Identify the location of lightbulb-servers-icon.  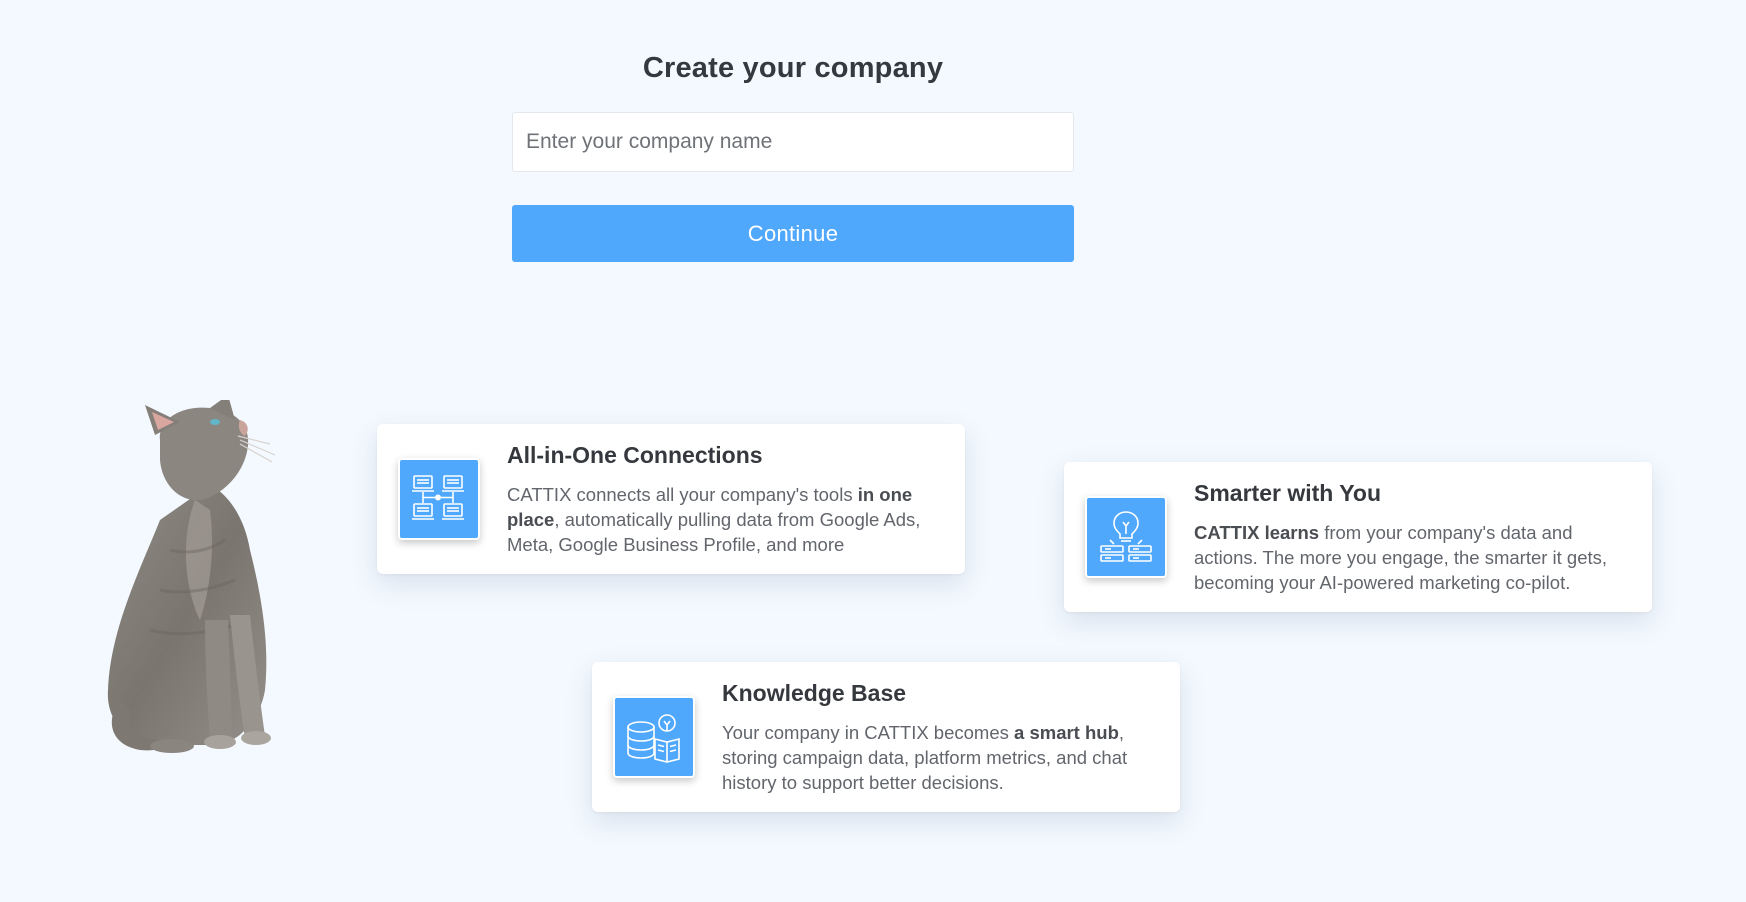
(1126, 537).